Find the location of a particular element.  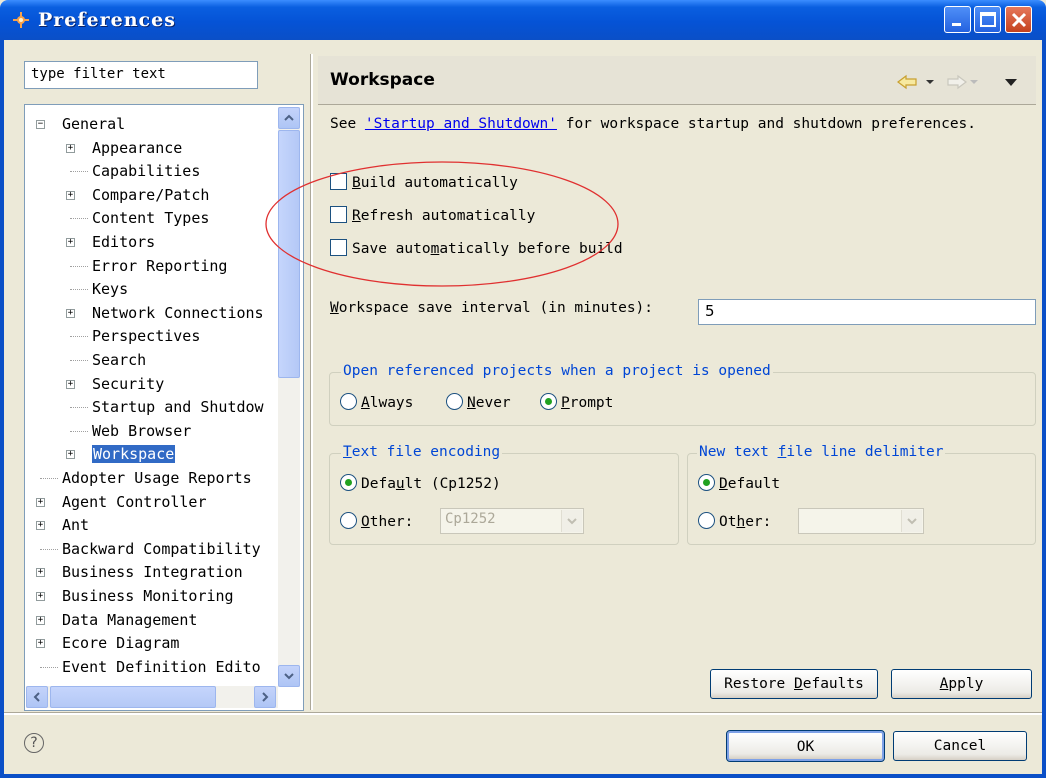

tree-item: Perspectives is located at coordinates (135, 336).